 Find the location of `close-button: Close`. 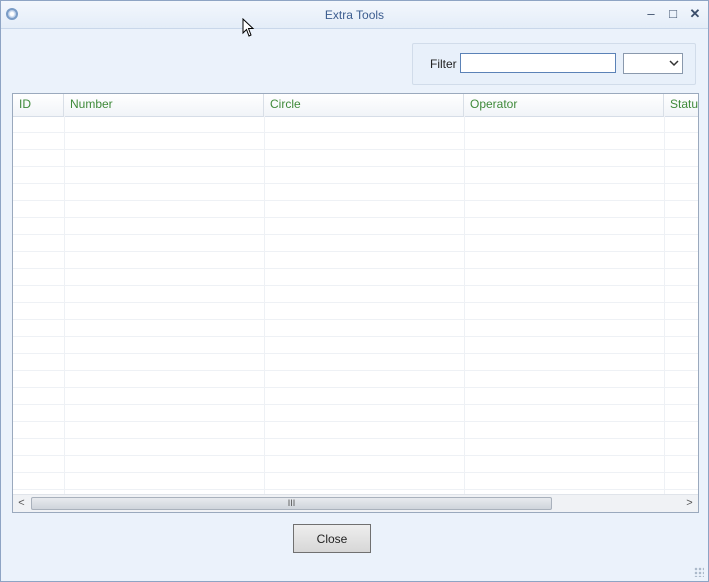

close-button: Close is located at coordinates (332, 538).